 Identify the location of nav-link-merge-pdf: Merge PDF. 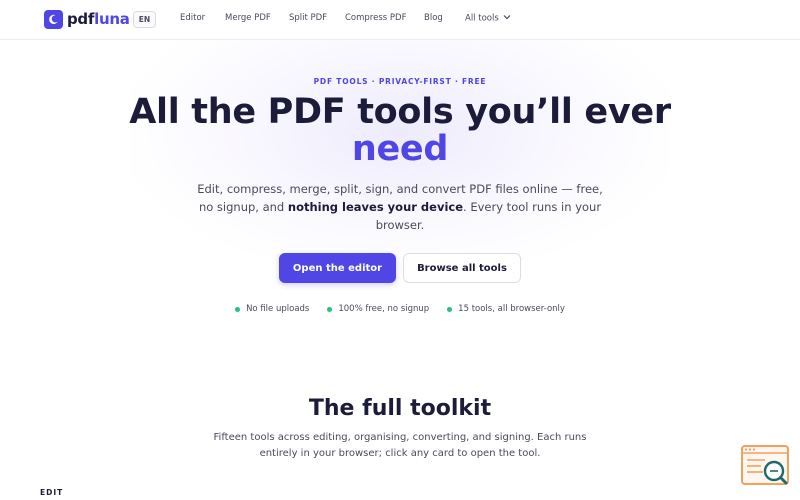
(248, 18).